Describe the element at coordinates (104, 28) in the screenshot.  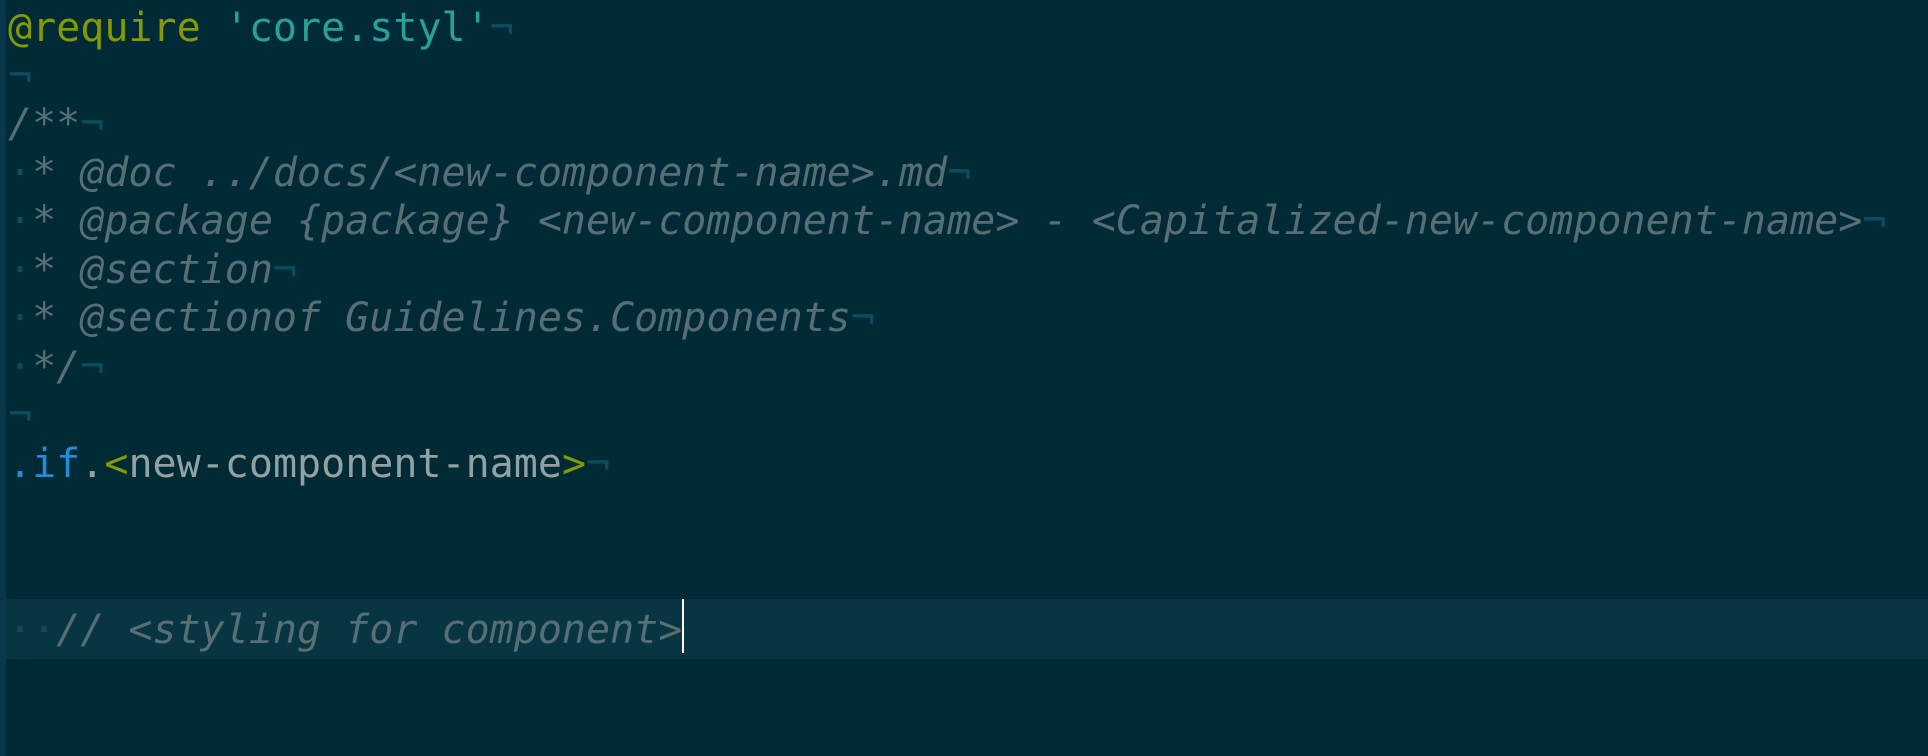
I see `require-keyword: @require` at that location.